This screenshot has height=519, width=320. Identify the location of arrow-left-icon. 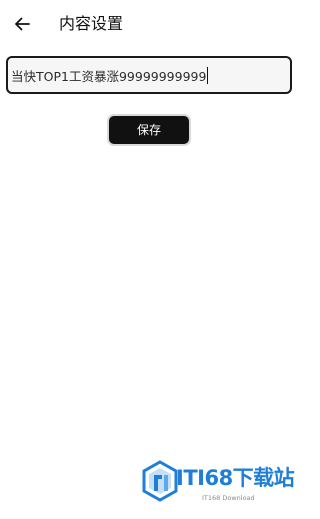
(22, 24).